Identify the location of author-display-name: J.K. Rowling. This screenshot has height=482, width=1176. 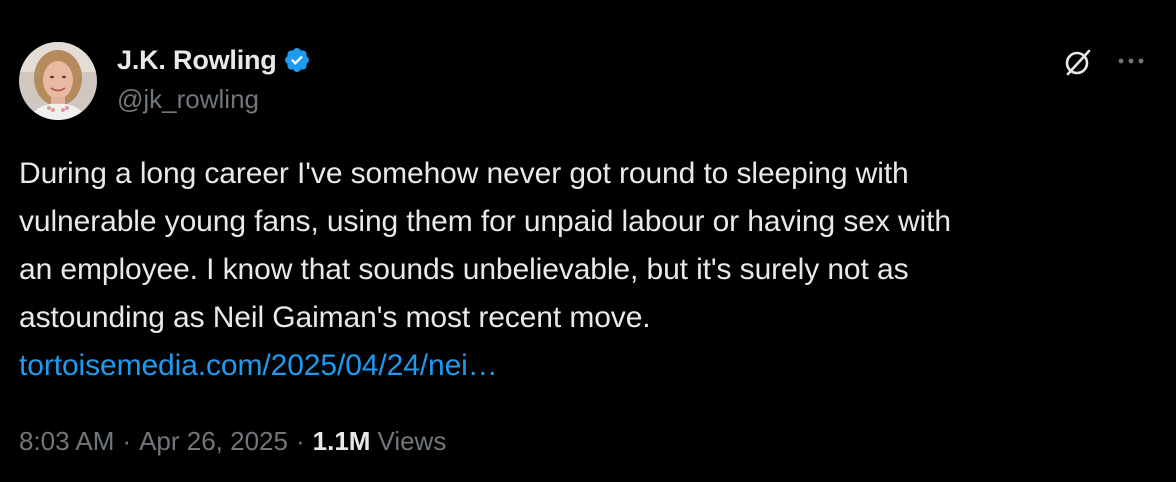
(197, 60).